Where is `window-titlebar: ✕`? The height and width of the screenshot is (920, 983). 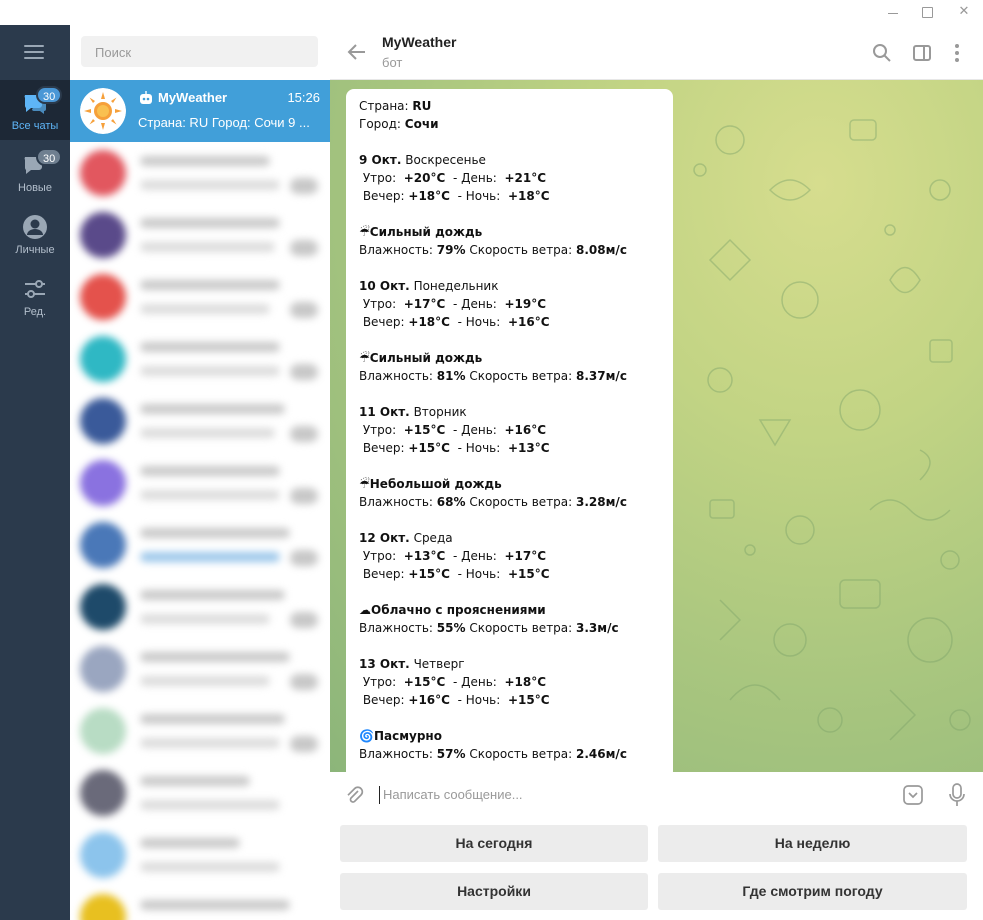 window-titlebar: ✕ is located at coordinates (491, 12).